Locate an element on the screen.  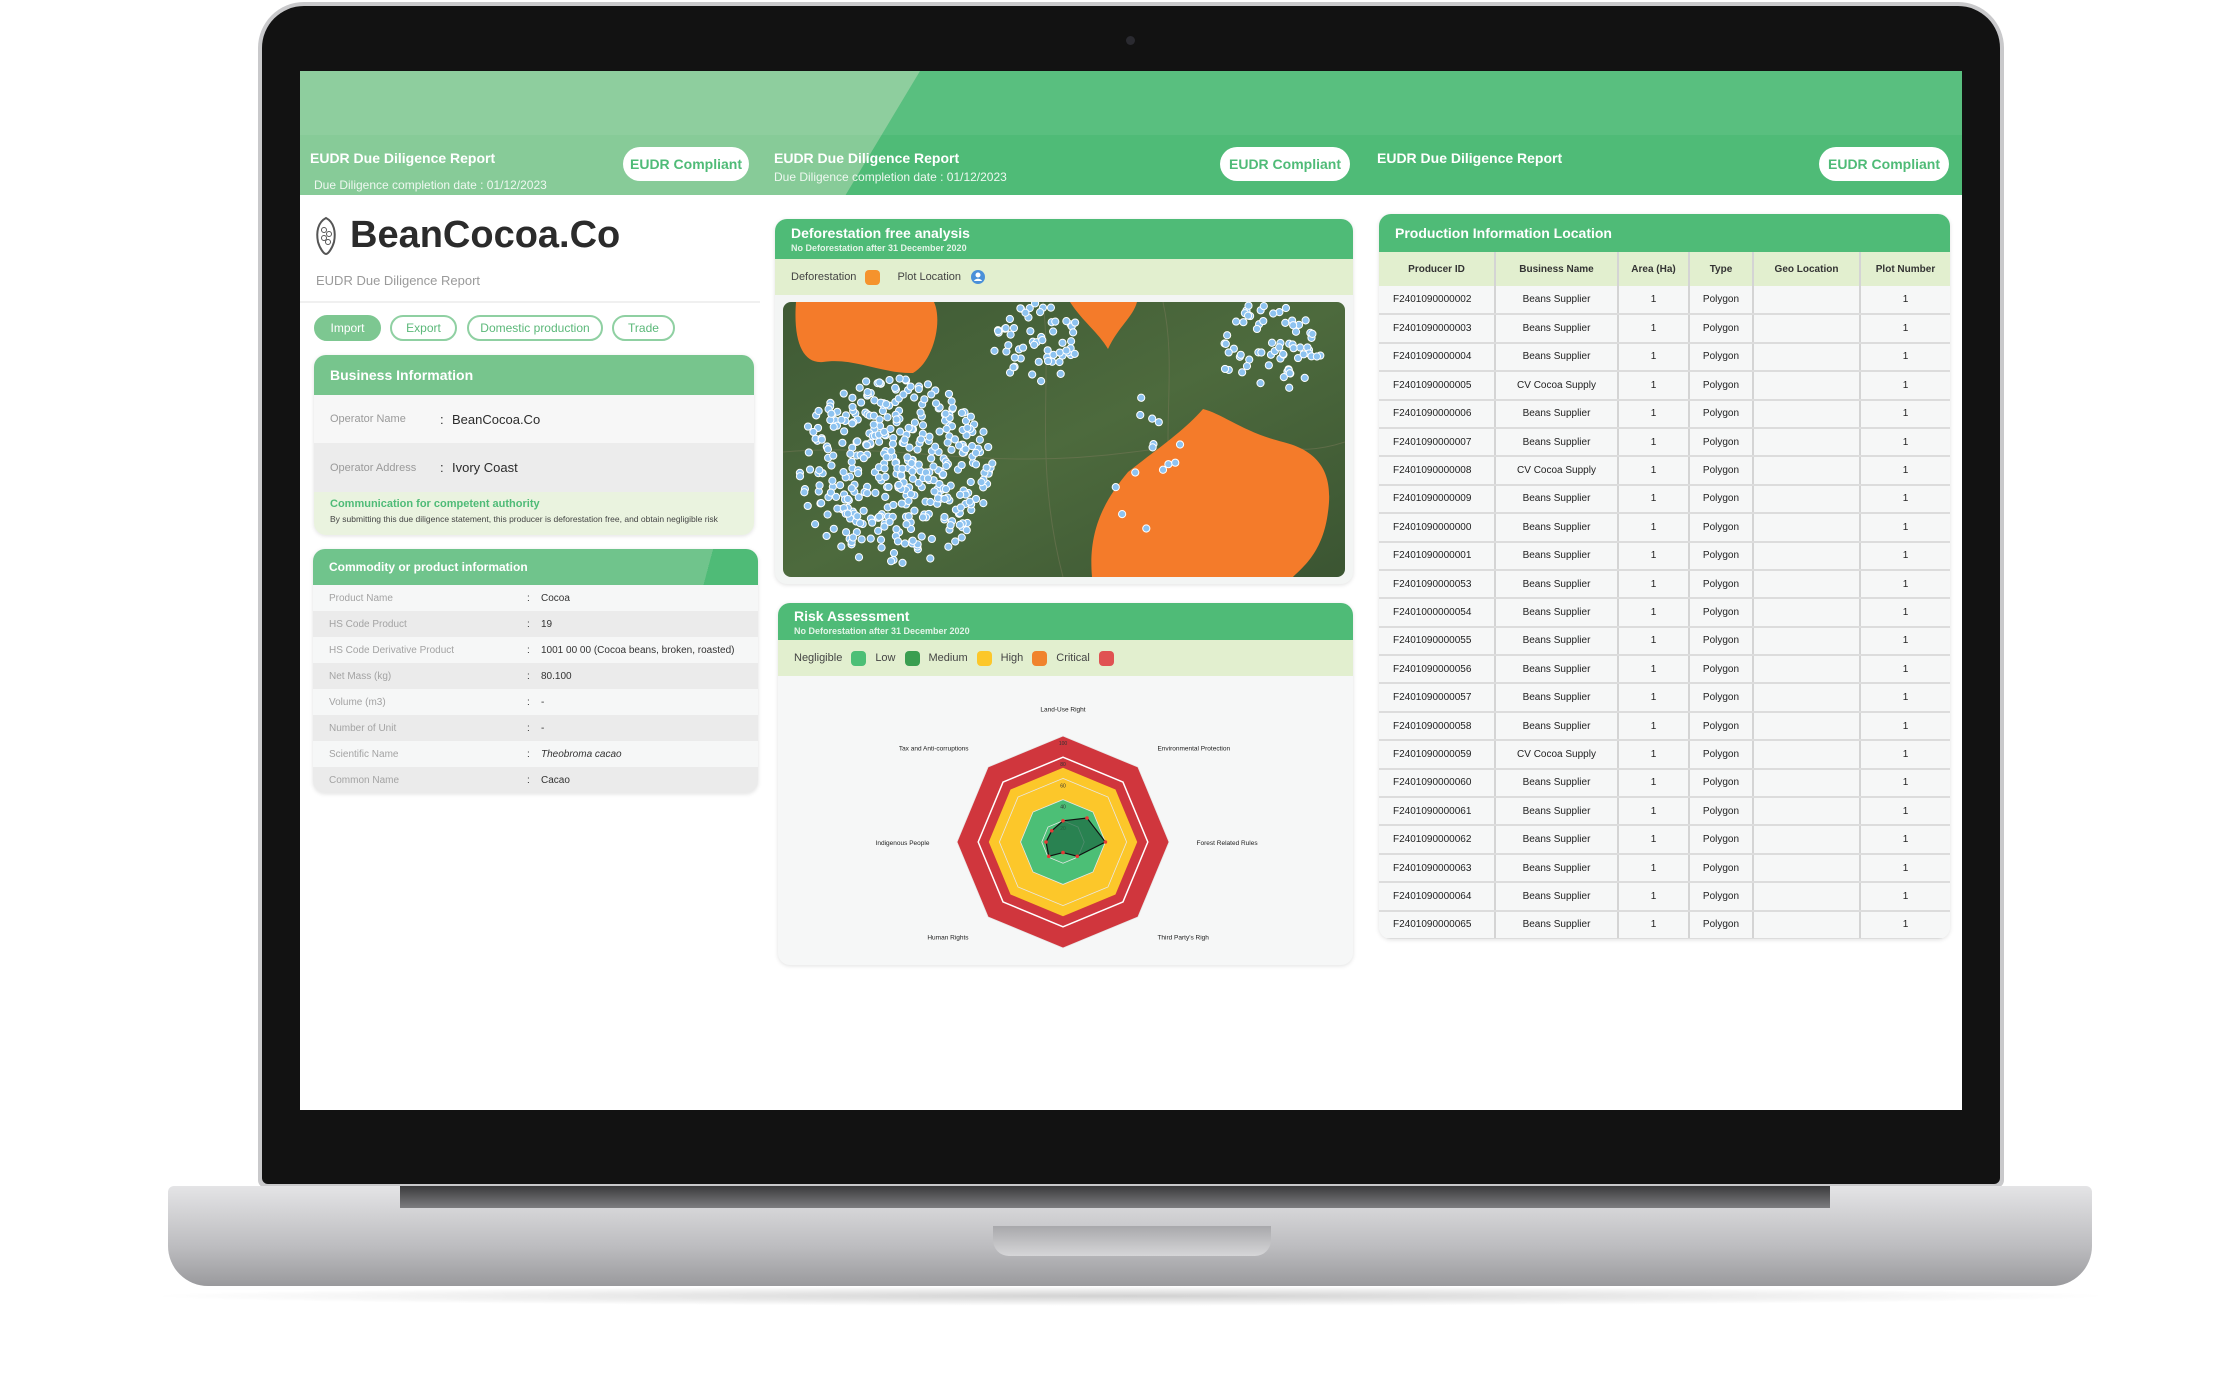
deforestation-map is located at coordinates (1064, 439).